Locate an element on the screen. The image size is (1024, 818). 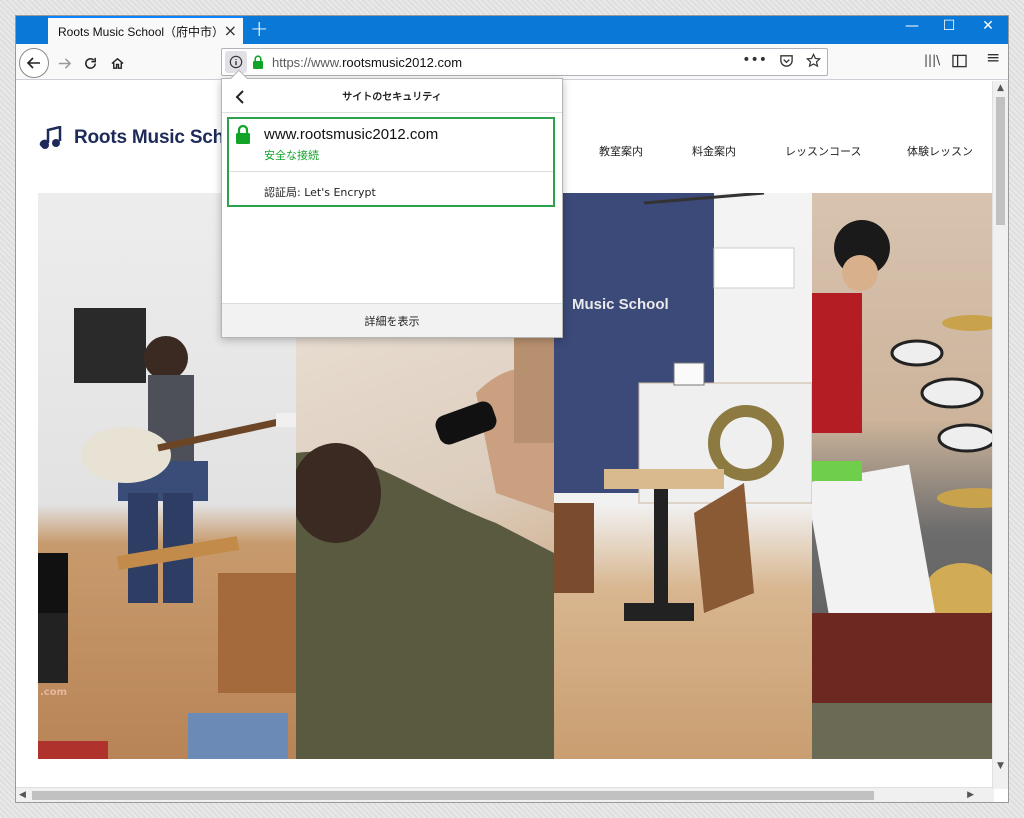
more-information-label: 詳細を表示 is located at coordinates (392, 321).